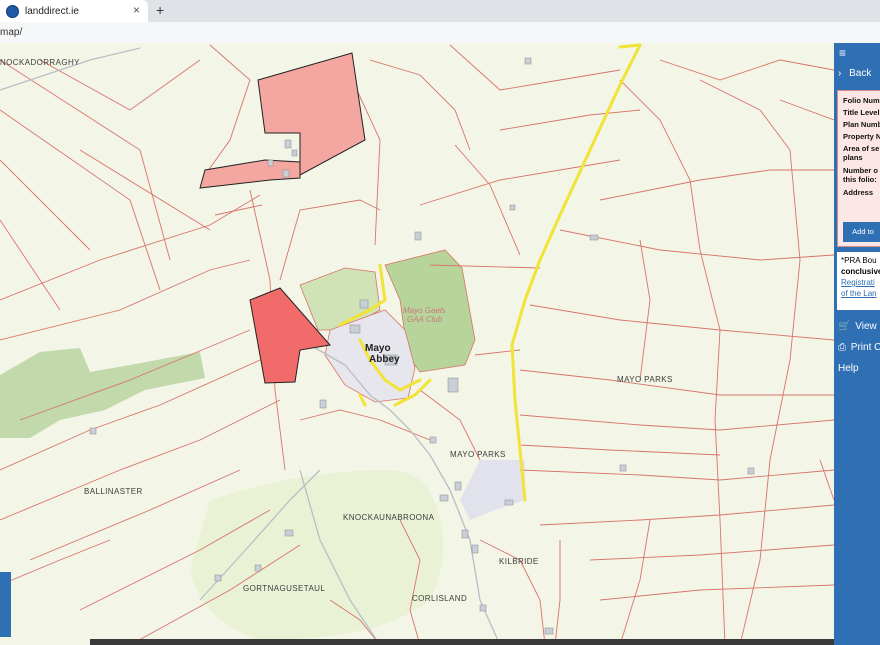 This screenshot has width=880, height=645. What do you see at coordinates (867, 326) in the screenshot?
I see `view-label: View B` at bounding box center [867, 326].